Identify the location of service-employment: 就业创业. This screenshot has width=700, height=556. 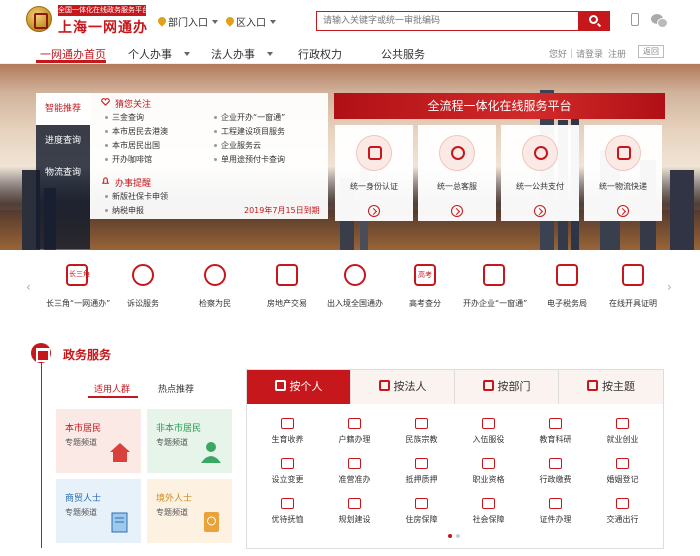
(622, 436).